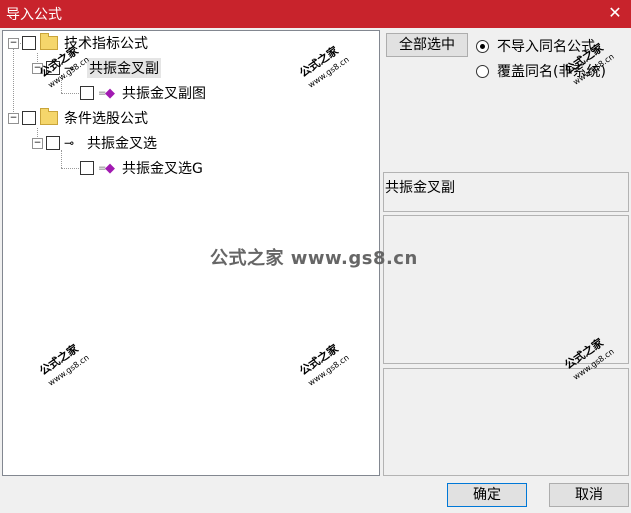 This screenshot has height=513, width=631. Describe the element at coordinates (482, 46) in the screenshot. I see `radio-no-import` at that location.